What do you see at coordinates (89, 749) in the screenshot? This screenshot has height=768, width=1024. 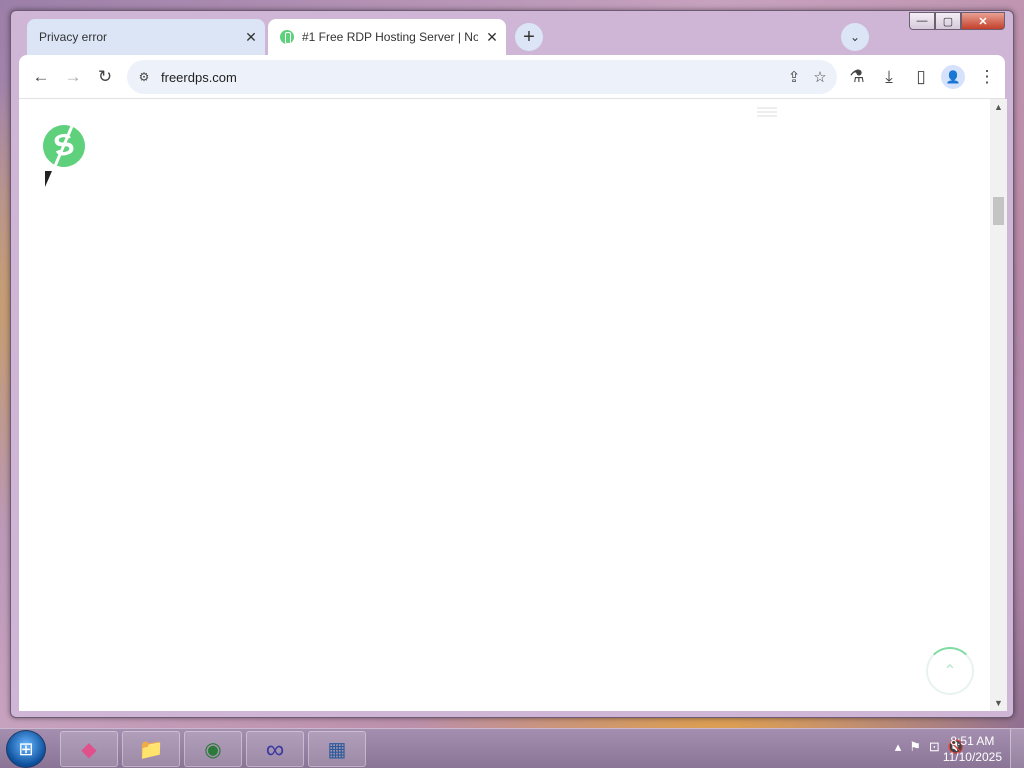 I see `app-diamond-icon: ◆` at bounding box center [89, 749].